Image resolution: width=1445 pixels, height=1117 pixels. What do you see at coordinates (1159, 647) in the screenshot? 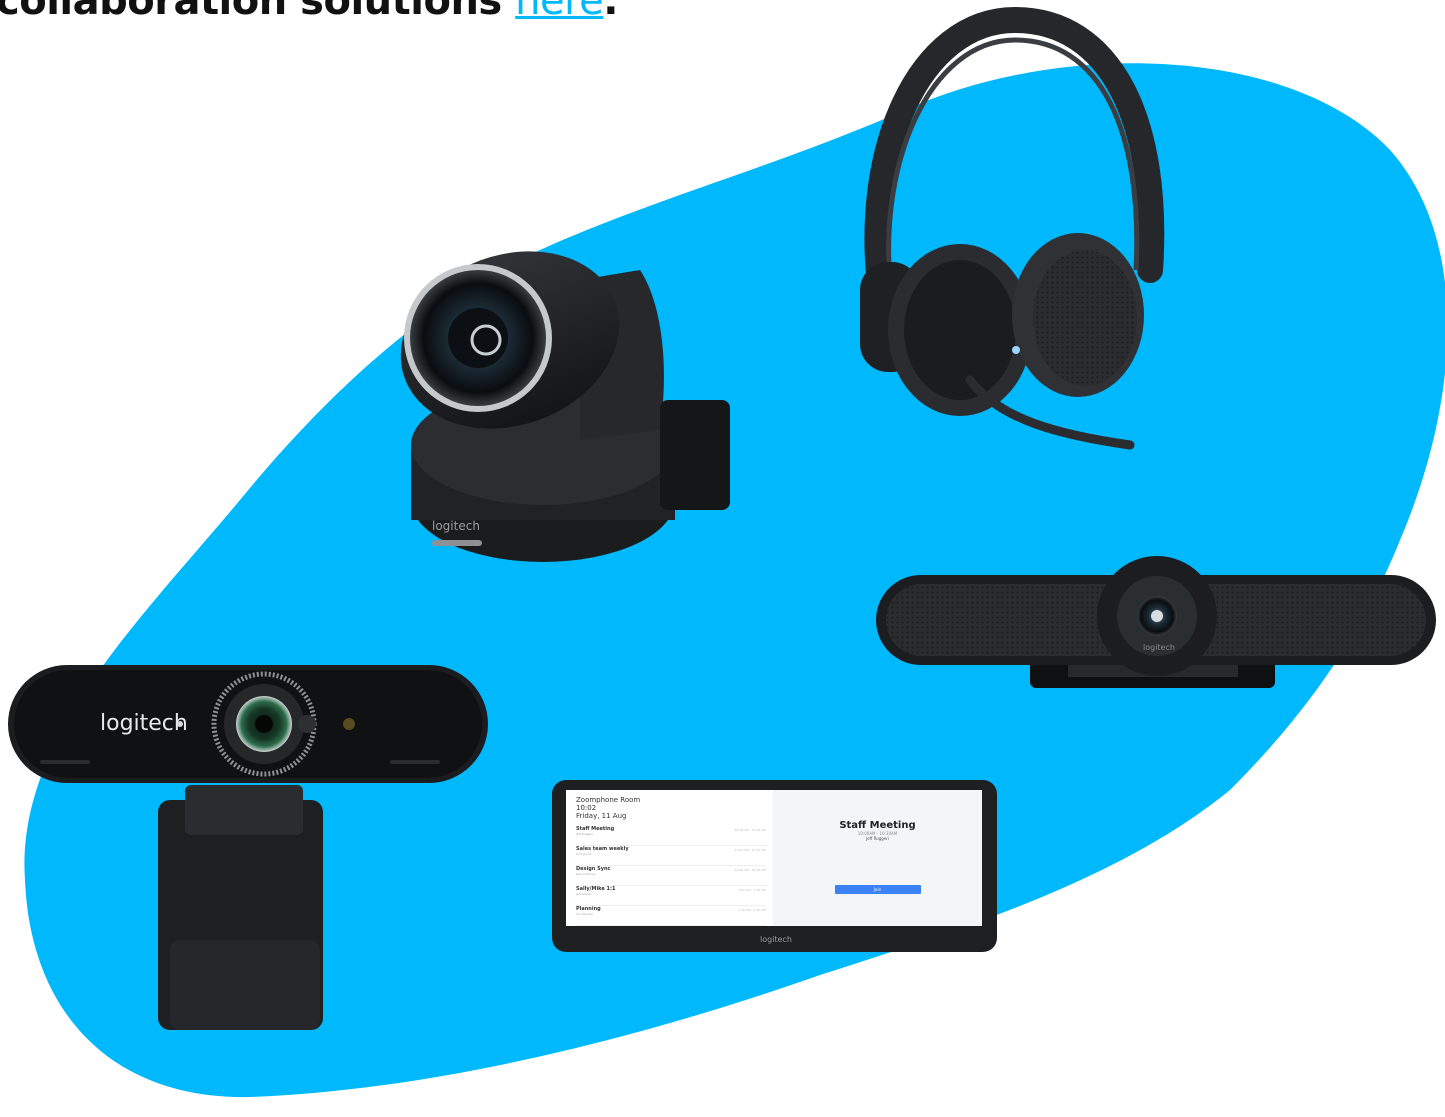
I see `bar-brand-text: logitech` at bounding box center [1159, 647].